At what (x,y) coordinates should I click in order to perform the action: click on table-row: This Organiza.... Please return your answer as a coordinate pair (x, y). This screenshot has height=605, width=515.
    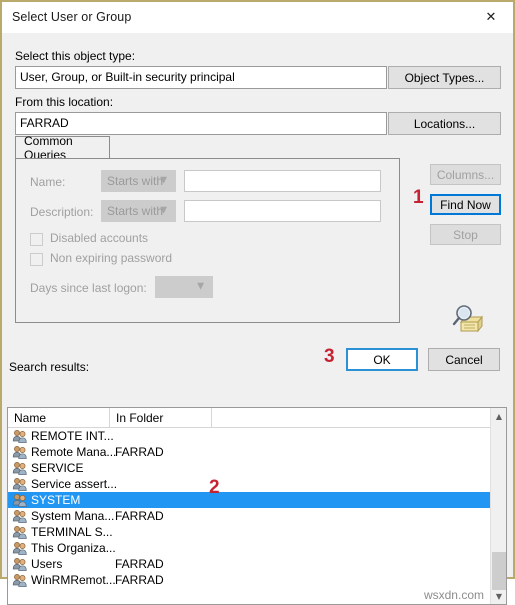
    Looking at the image, I should click on (257, 548).